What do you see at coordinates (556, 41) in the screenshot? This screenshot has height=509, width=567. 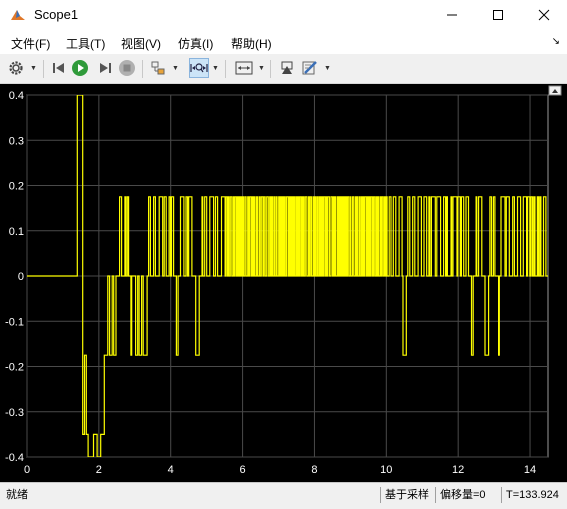 I see `menu-corner-arrow-icon: ↘` at bounding box center [556, 41].